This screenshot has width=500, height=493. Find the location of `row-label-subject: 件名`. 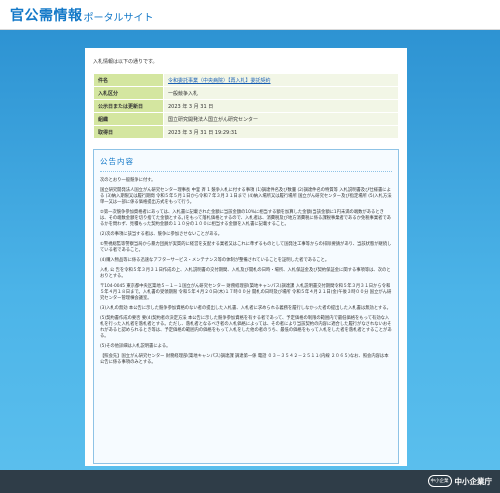

row-label-subject: 件名 is located at coordinates (128, 80).